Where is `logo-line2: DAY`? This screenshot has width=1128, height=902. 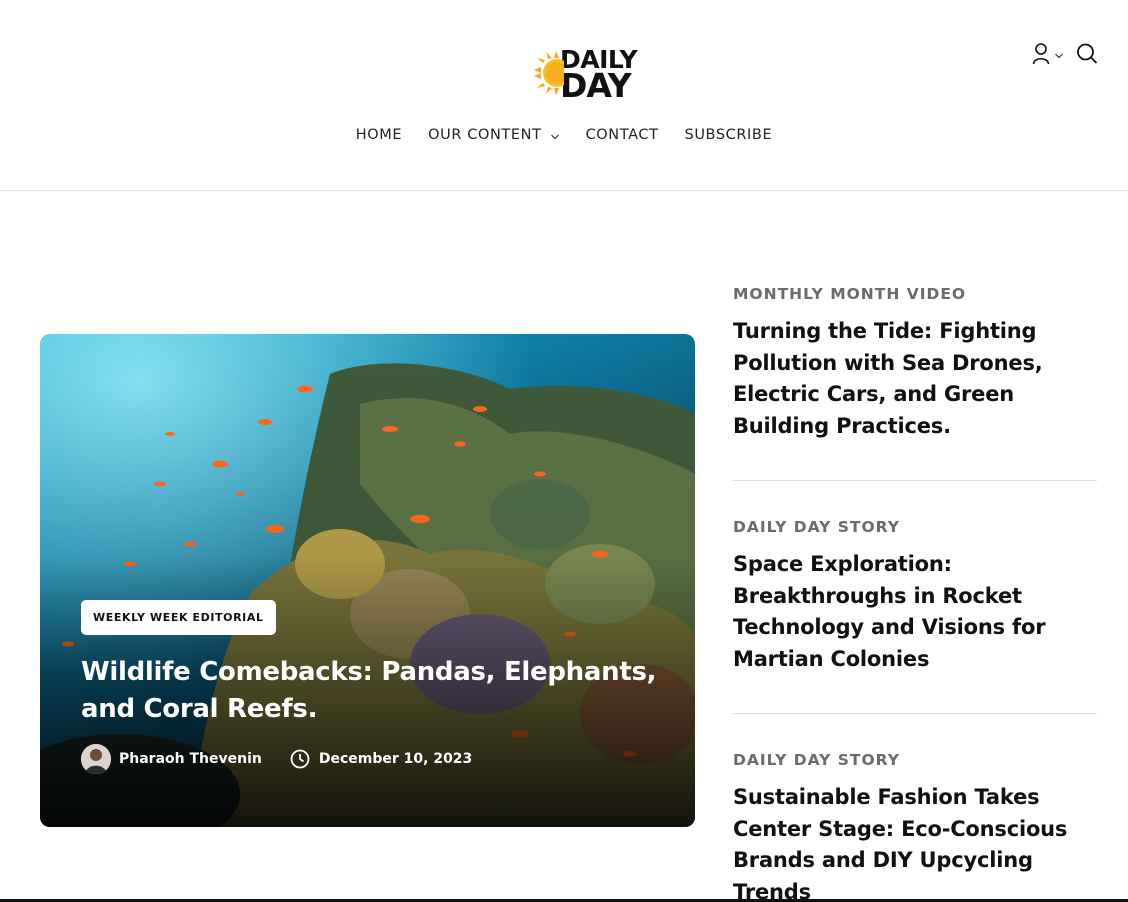 logo-line2: DAY is located at coordinates (596, 85).